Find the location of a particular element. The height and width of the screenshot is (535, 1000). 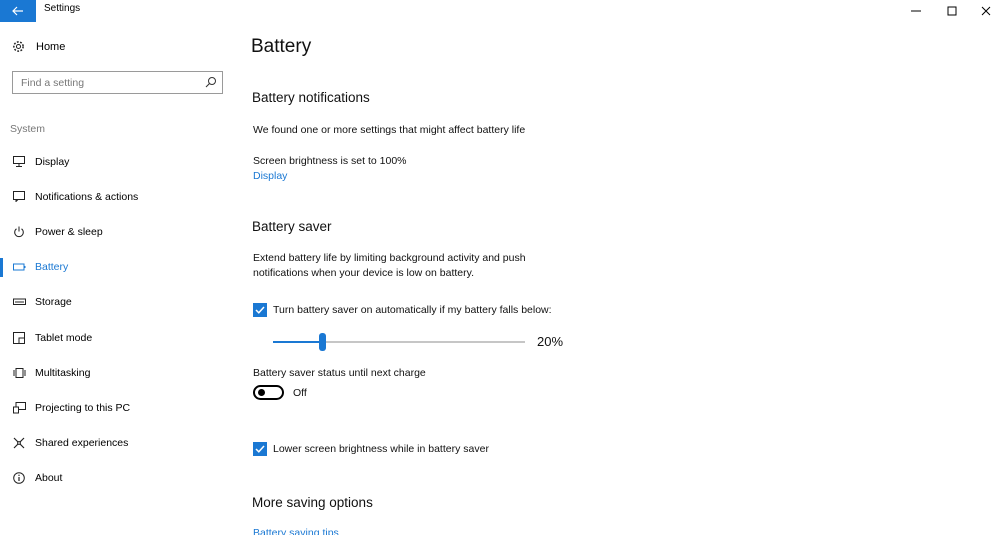

search-icon is located at coordinates (211, 82).